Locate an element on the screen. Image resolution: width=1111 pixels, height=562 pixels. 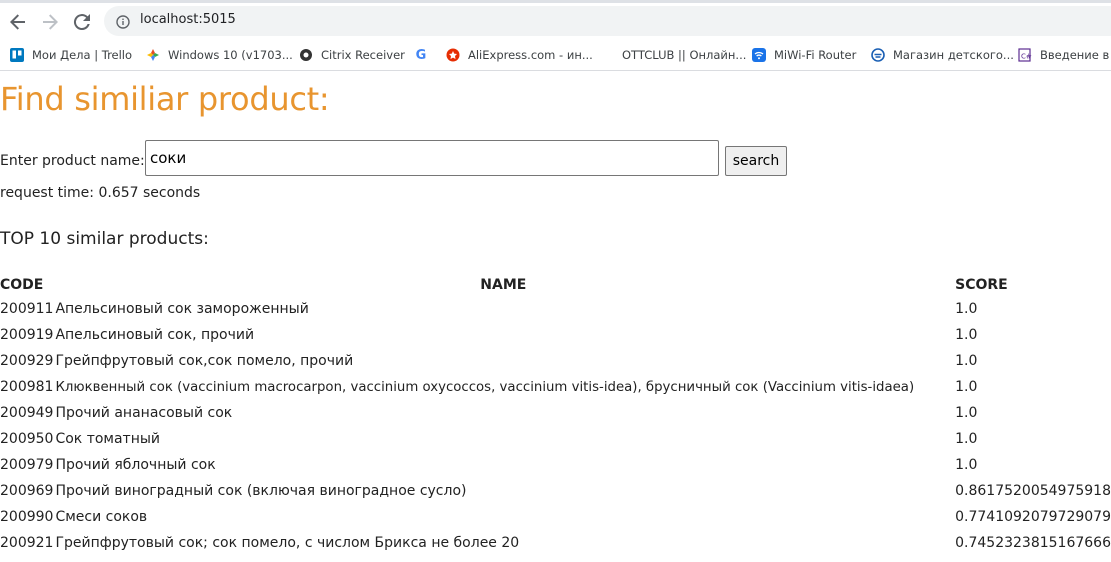
bookmark-miwifi: MiWi-Fi Router is located at coordinates (804, 55).